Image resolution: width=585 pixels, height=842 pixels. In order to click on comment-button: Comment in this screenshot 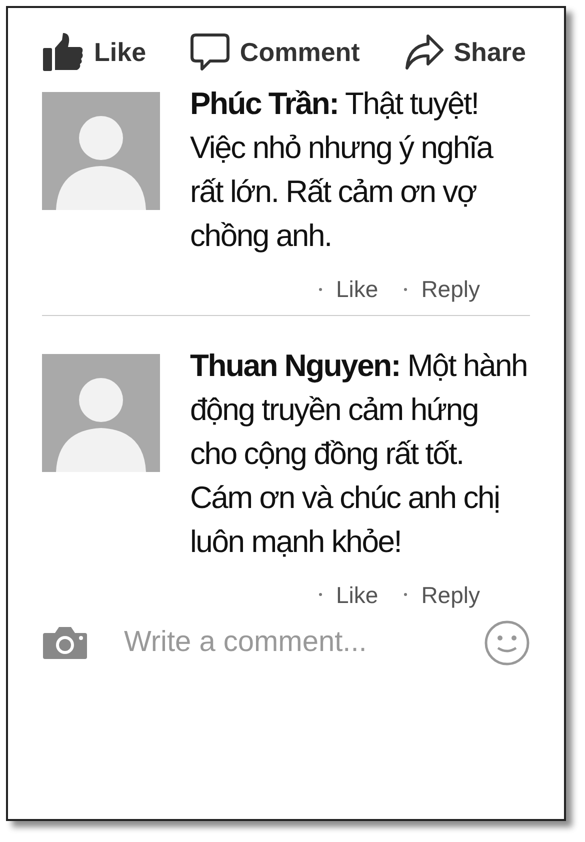, I will do `click(275, 52)`.